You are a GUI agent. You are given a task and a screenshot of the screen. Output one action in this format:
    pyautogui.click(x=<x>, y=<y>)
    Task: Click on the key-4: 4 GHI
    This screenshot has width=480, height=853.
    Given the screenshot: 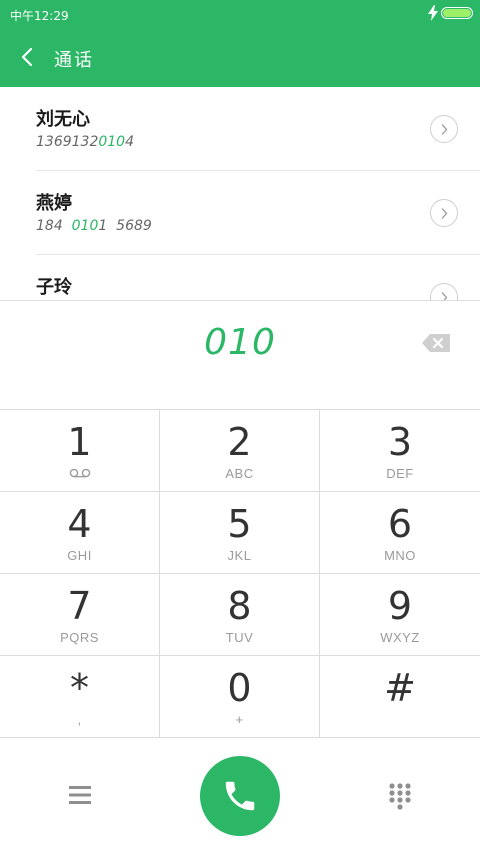 What is the action you would take?
    pyautogui.click(x=80, y=533)
    